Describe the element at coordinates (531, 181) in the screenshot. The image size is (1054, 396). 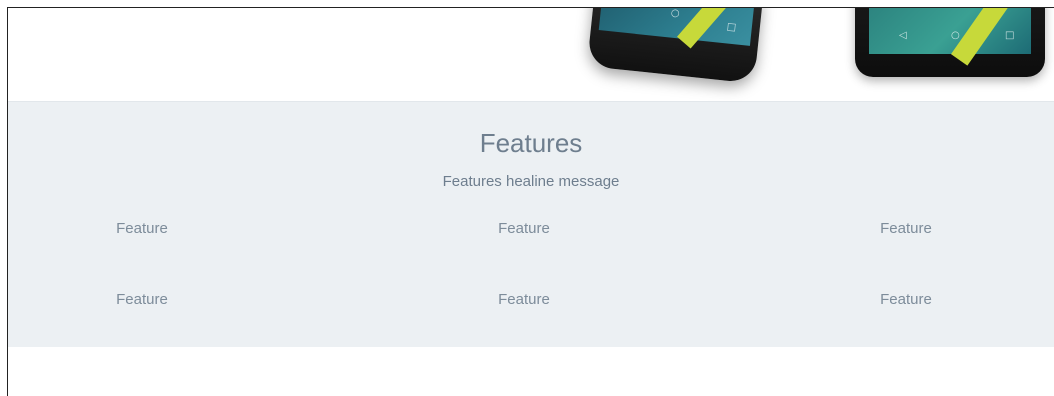
I see `features-subtitle: Features healine message` at that location.